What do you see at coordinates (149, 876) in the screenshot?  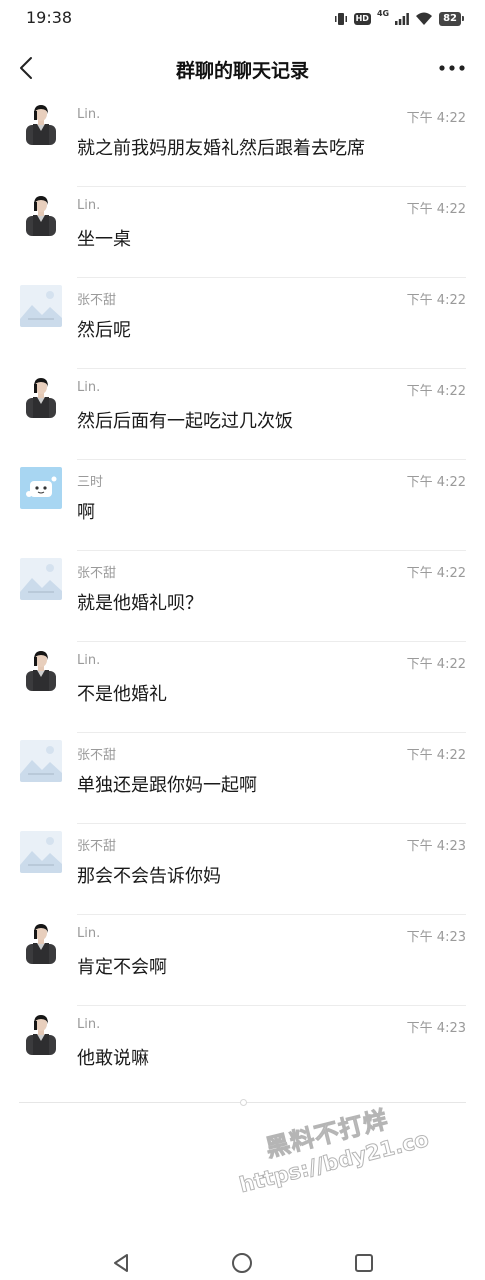 I see `message-text: 那会不会告诉你妈` at bounding box center [149, 876].